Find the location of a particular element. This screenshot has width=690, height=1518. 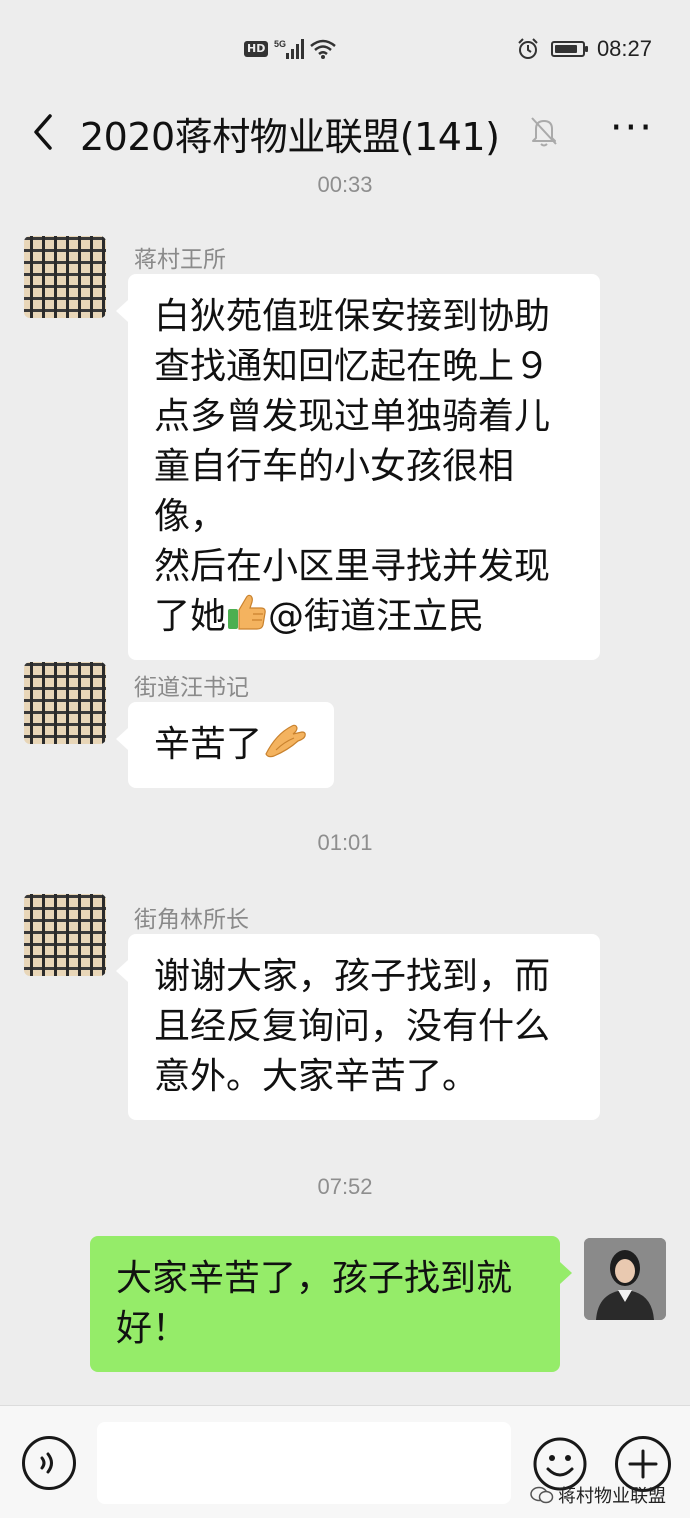

message-bubble: 辛苦了 is located at coordinates (225, 745).